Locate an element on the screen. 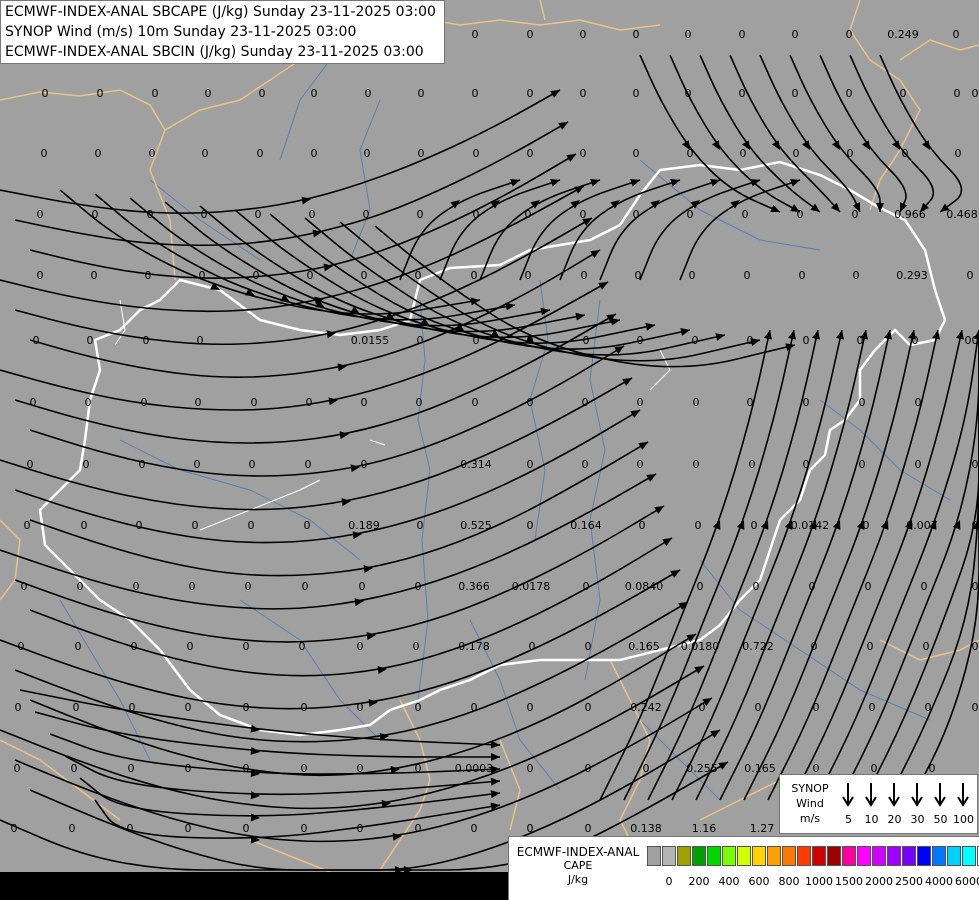 This screenshot has height=900, width=979. cape-legend-line: J/kg is located at coordinates (578, 879).